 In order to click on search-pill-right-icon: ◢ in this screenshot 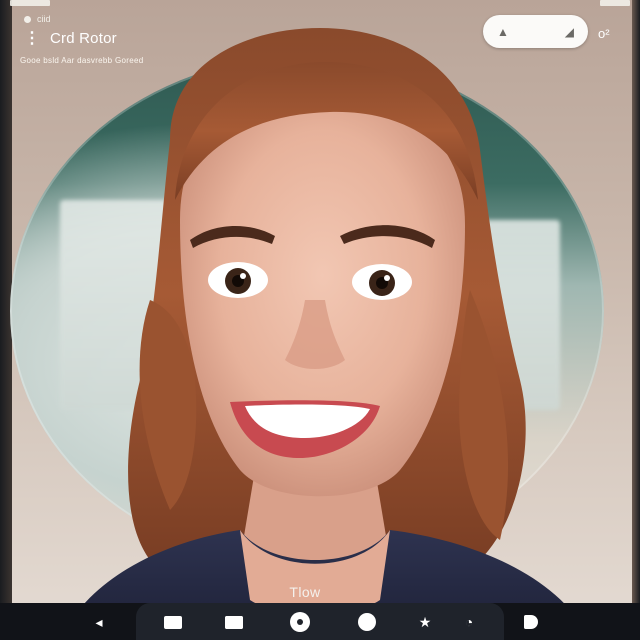, I will do `click(569, 32)`.